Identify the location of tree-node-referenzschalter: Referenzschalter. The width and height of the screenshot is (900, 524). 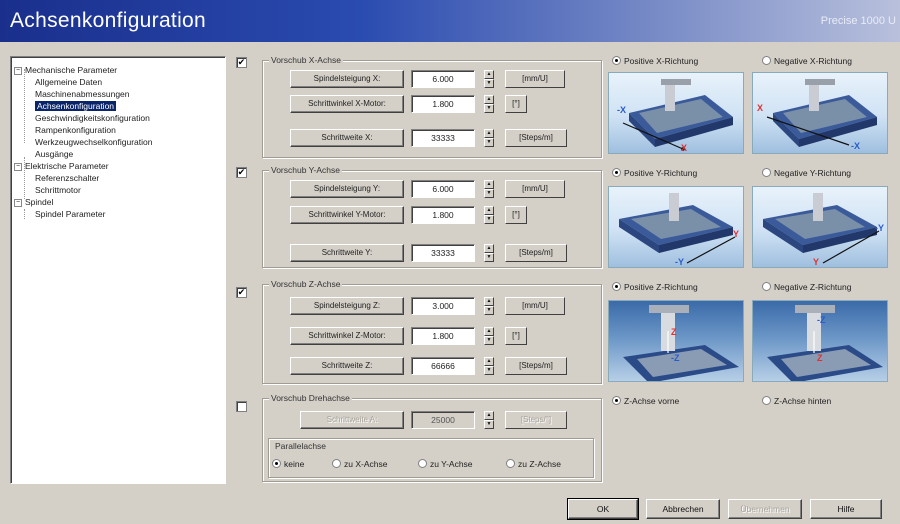
(67, 178).